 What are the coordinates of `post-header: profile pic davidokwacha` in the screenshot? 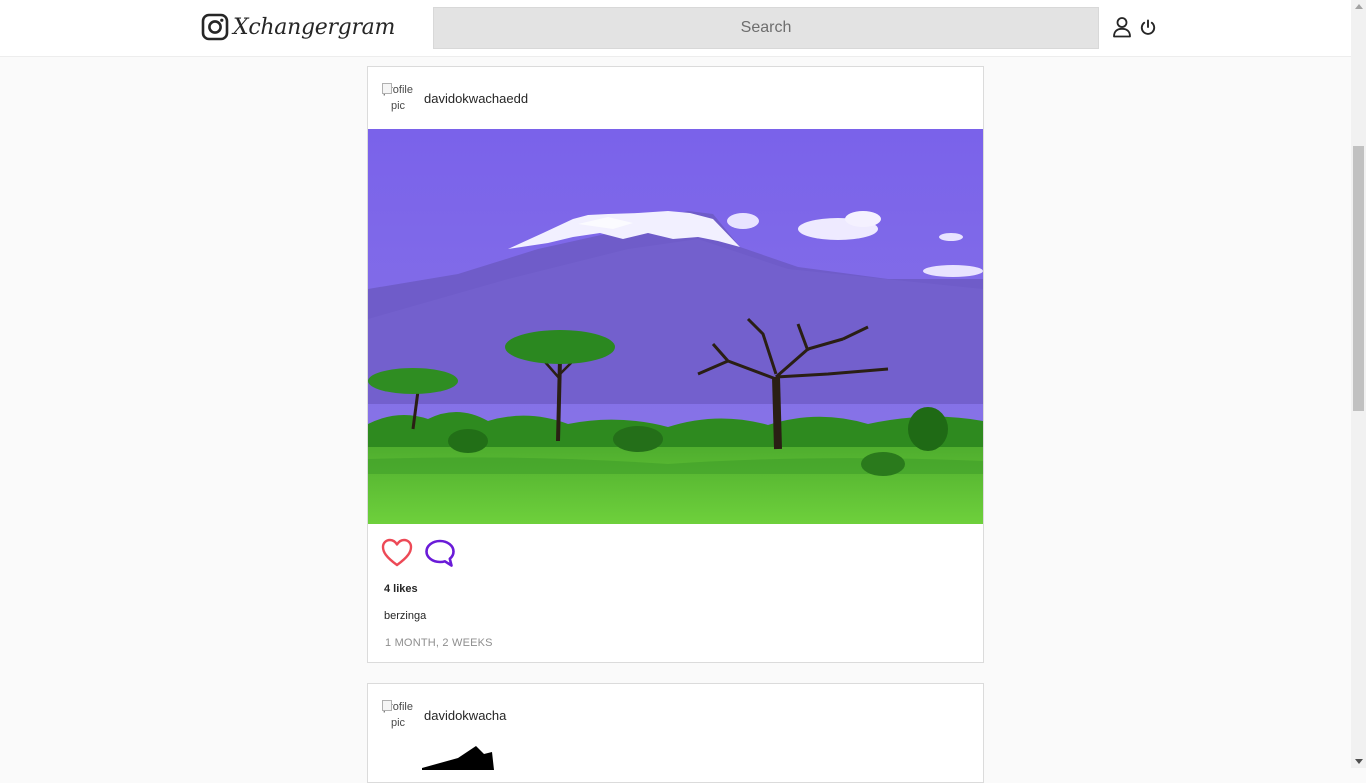 It's located at (675, 715).